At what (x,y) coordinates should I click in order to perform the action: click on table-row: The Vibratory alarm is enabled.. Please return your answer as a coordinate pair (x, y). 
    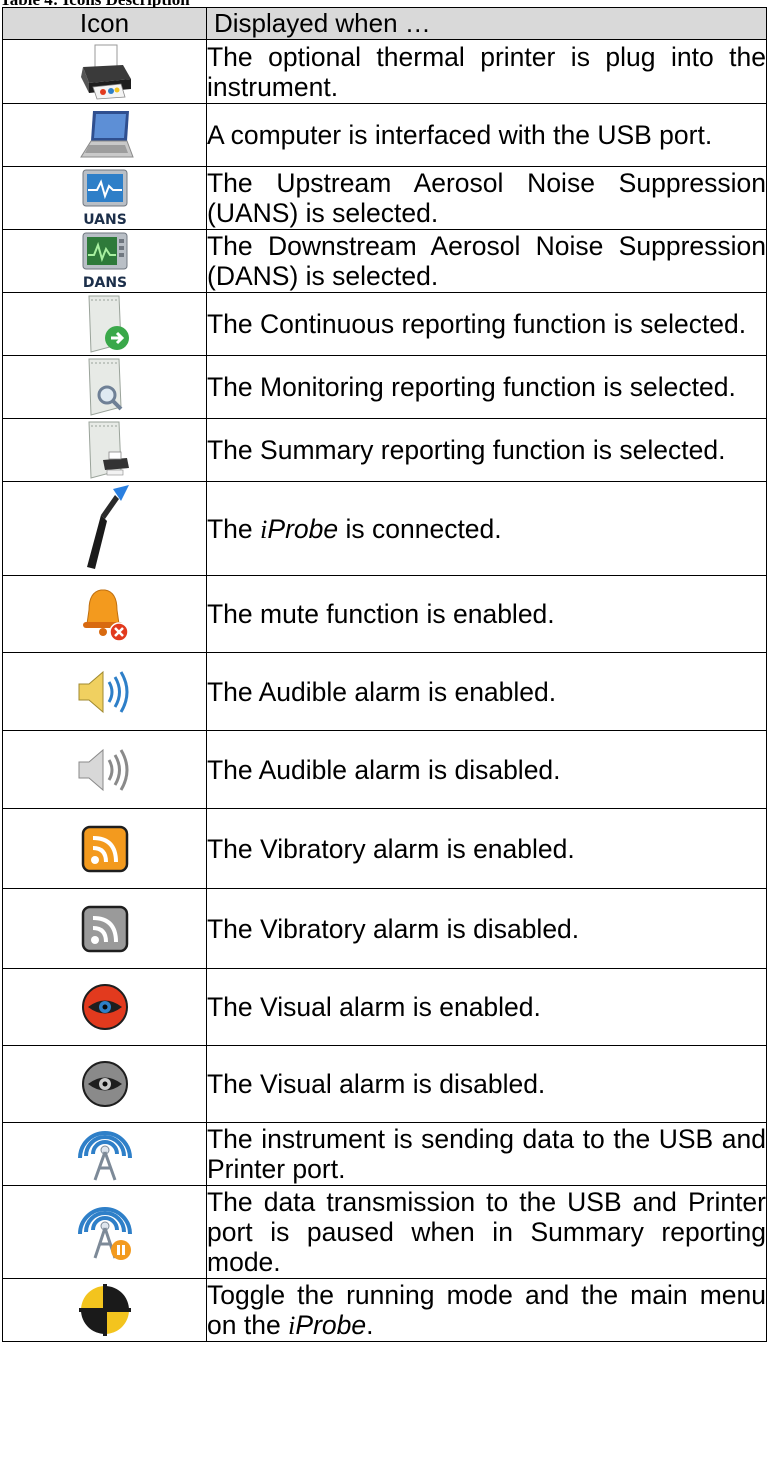
    Looking at the image, I should click on (384, 848).